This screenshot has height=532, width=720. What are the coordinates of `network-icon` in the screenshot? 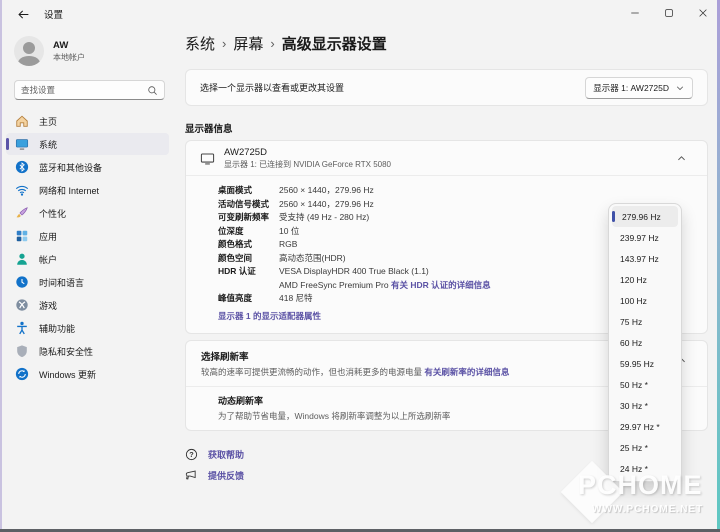 It's located at (22, 190).